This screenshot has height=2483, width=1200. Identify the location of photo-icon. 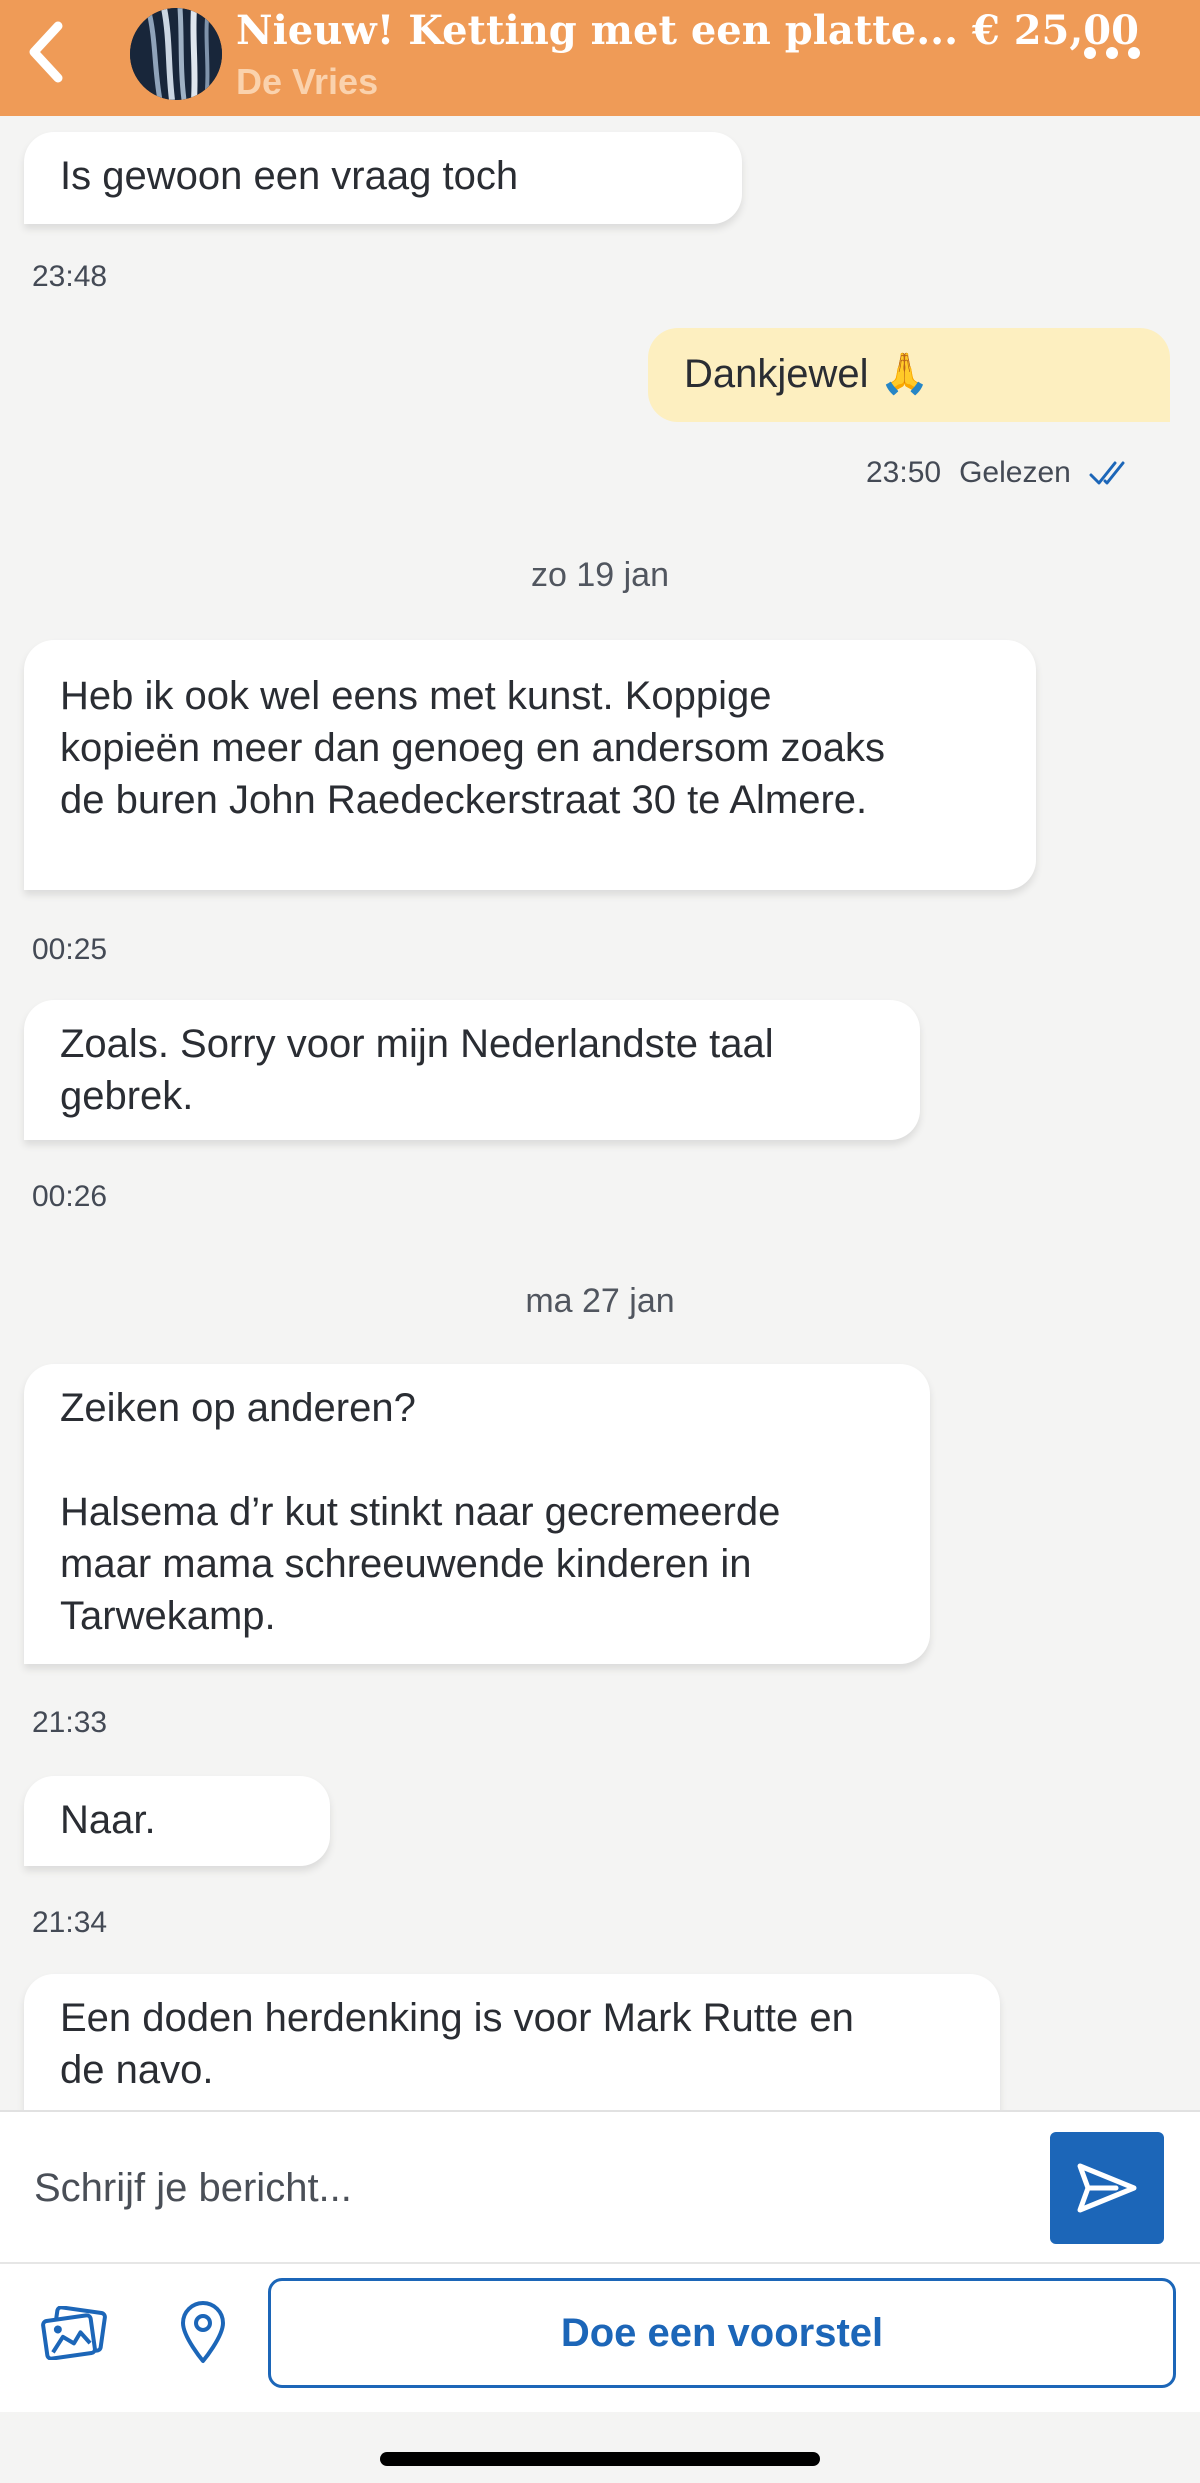
(74, 2333).